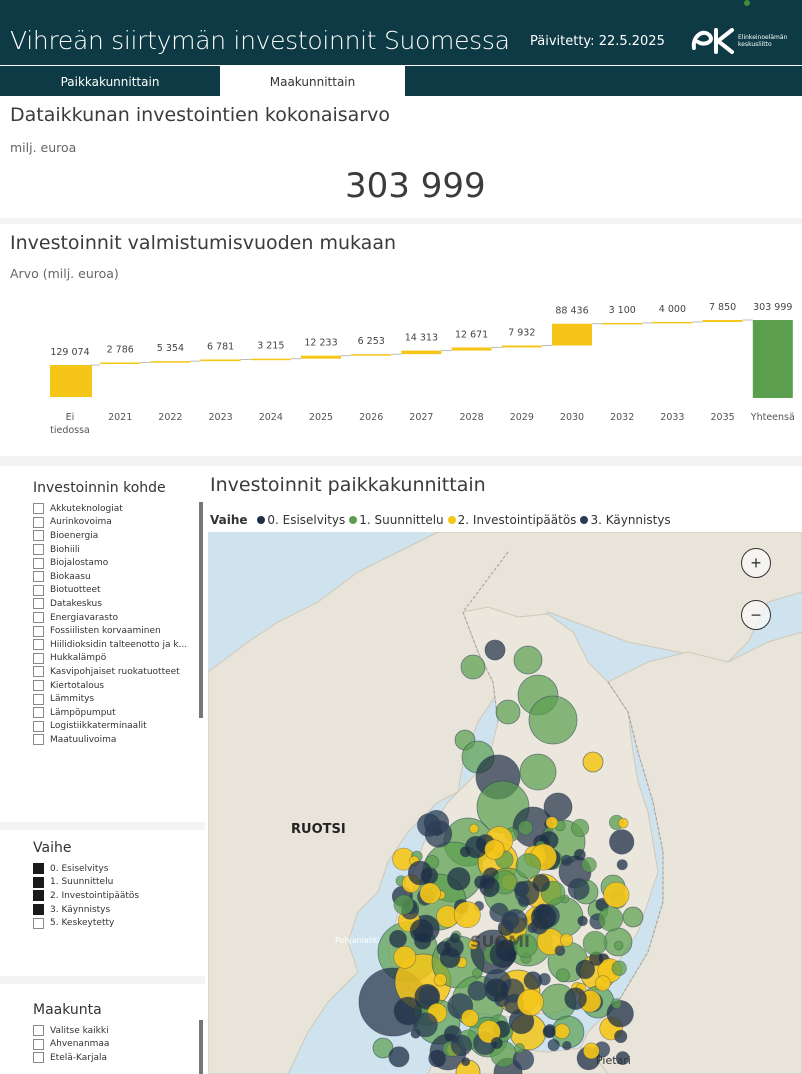 The width and height of the screenshot is (802, 1074). I want to click on slicer-kohde-item: Fossiilisten korvaaminen, so click(110, 631).